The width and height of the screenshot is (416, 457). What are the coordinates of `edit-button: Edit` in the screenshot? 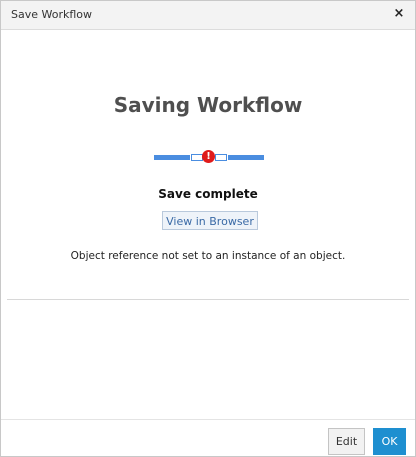 It's located at (346, 441).